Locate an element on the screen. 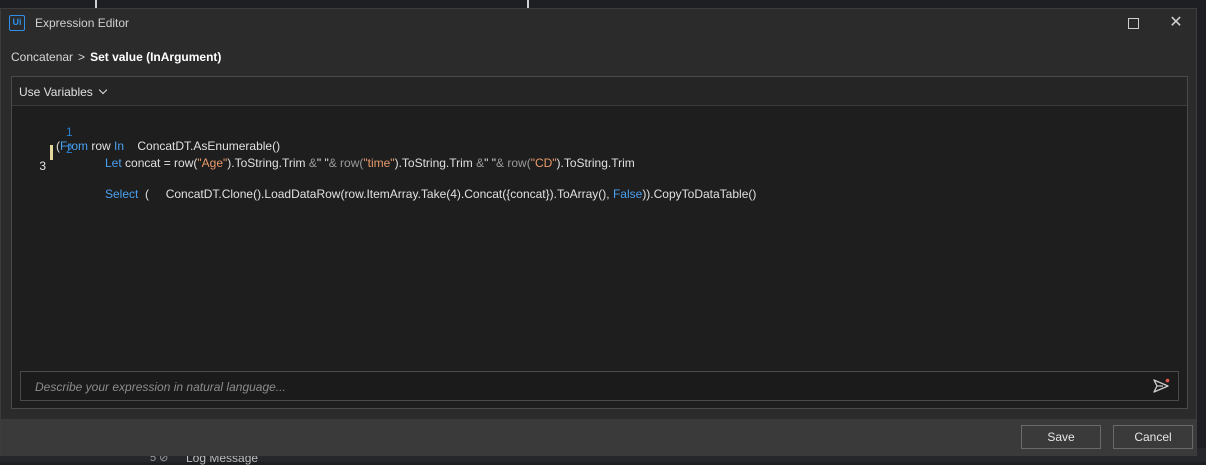 The width and height of the screenshot is (1206, 465). natural-language-input is located at coordinates (589, 387).